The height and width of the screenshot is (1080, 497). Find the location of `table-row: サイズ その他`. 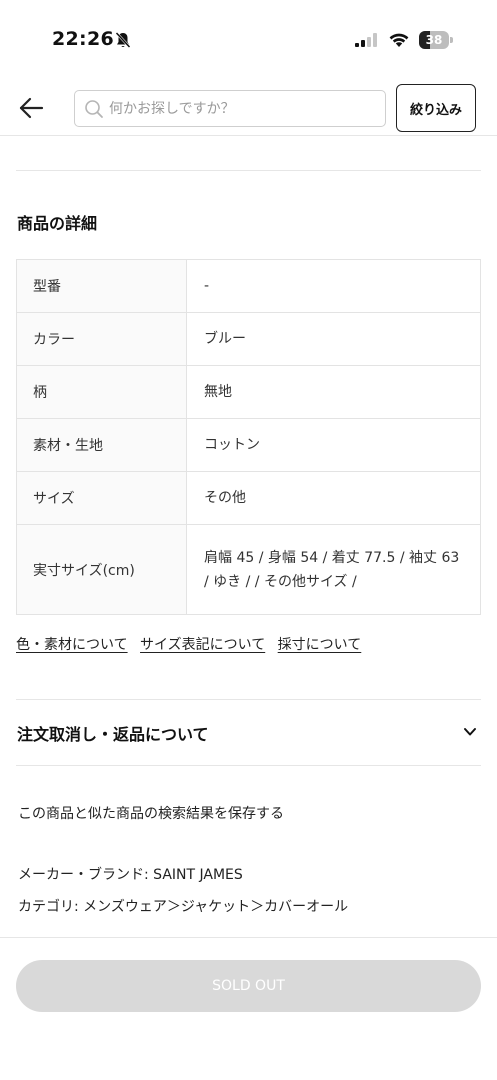

table-row: サイズ その他 is located at coordinates (248, 498).